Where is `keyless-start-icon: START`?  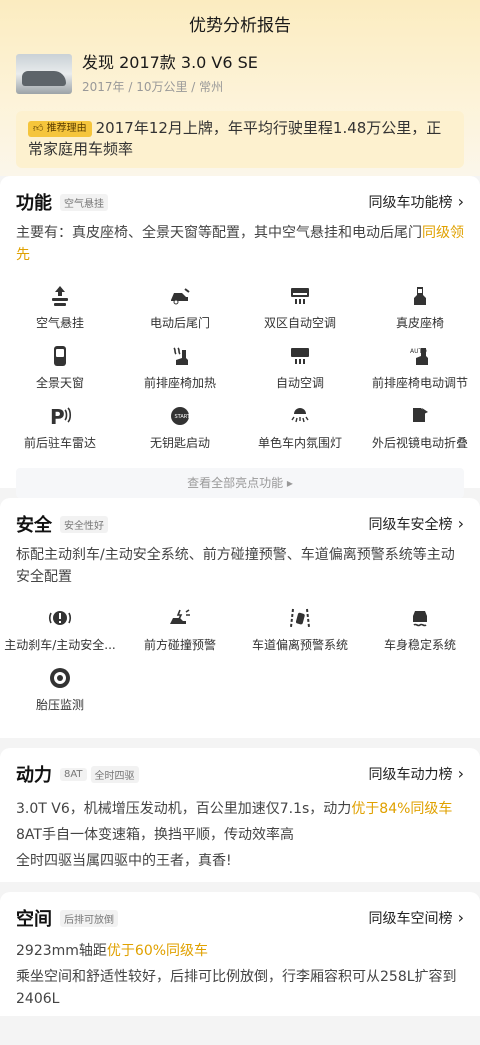
keyless-start-icon: START is located at coordinates (181, 416).